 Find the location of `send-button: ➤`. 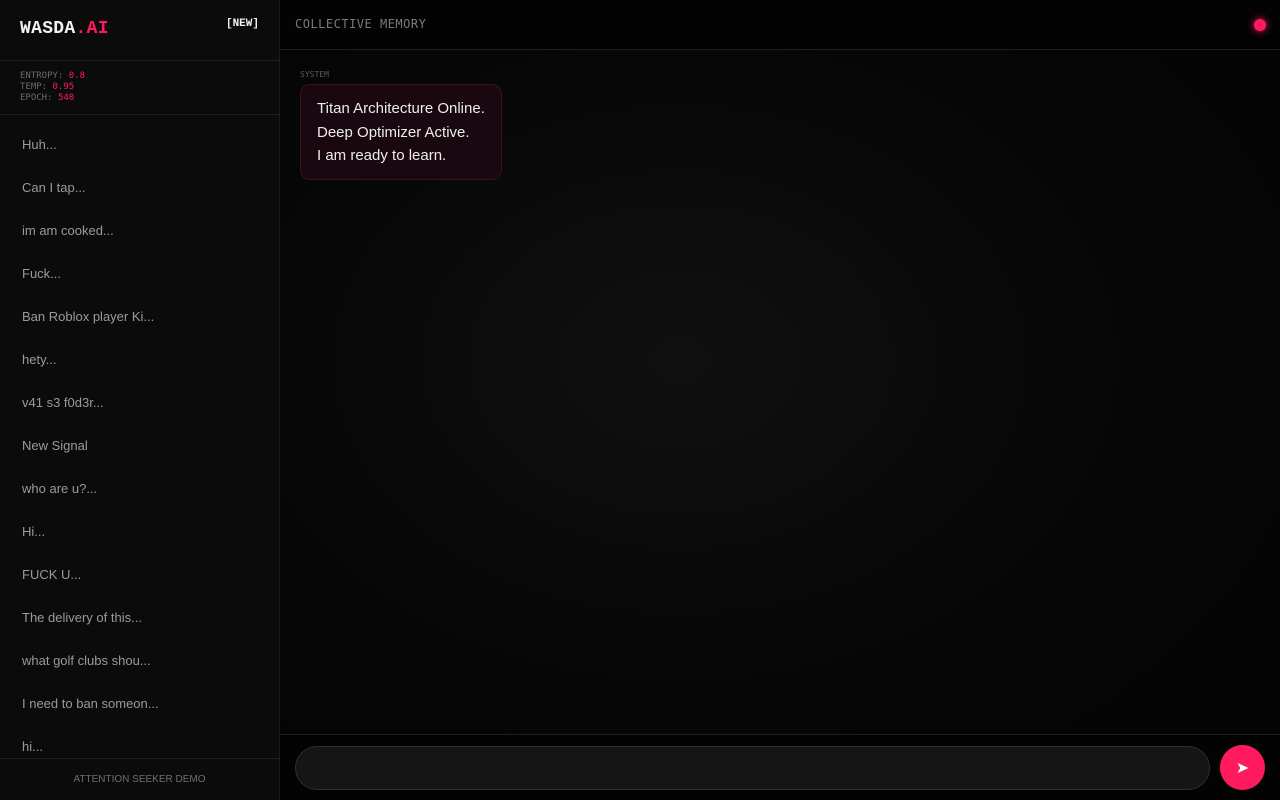

send-button: ➤ is located at coordinates (1242, 767).